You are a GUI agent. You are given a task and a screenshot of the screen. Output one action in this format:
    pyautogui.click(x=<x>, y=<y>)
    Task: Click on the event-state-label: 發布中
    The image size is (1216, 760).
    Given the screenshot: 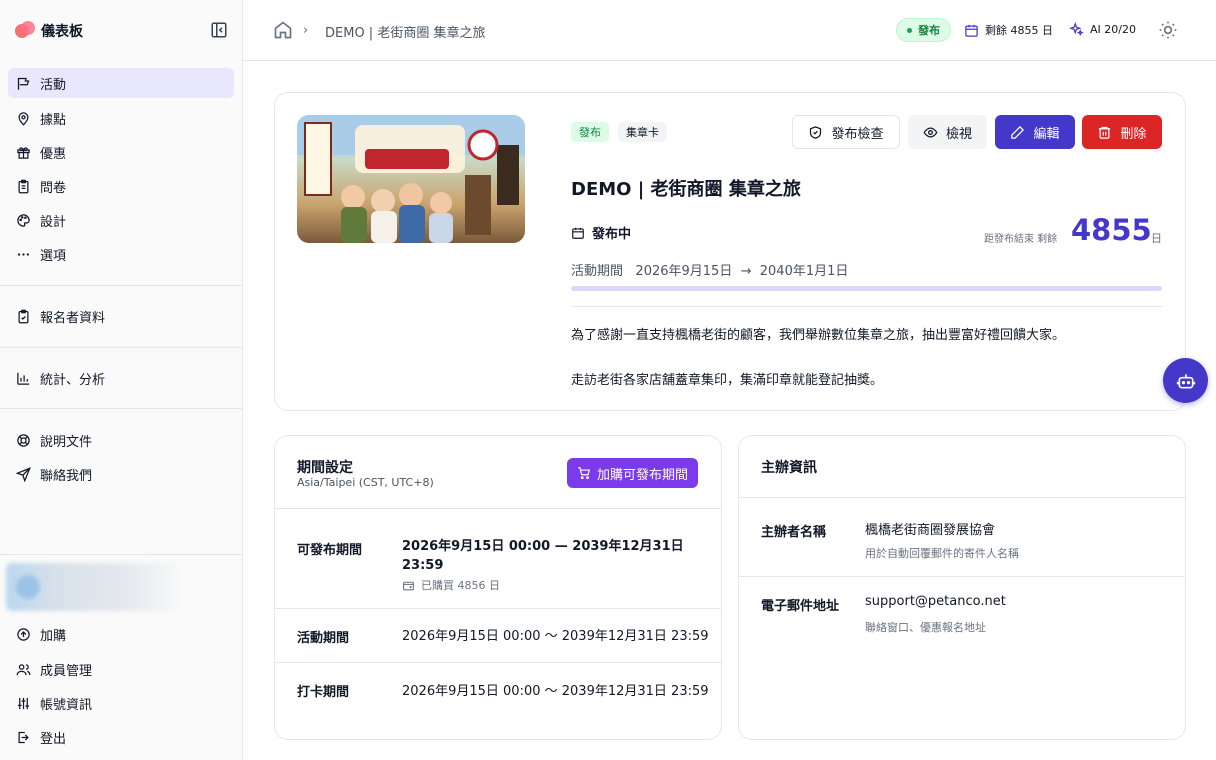 What is the action you would take?
    pyautogui.click(x=612, y=234)
    